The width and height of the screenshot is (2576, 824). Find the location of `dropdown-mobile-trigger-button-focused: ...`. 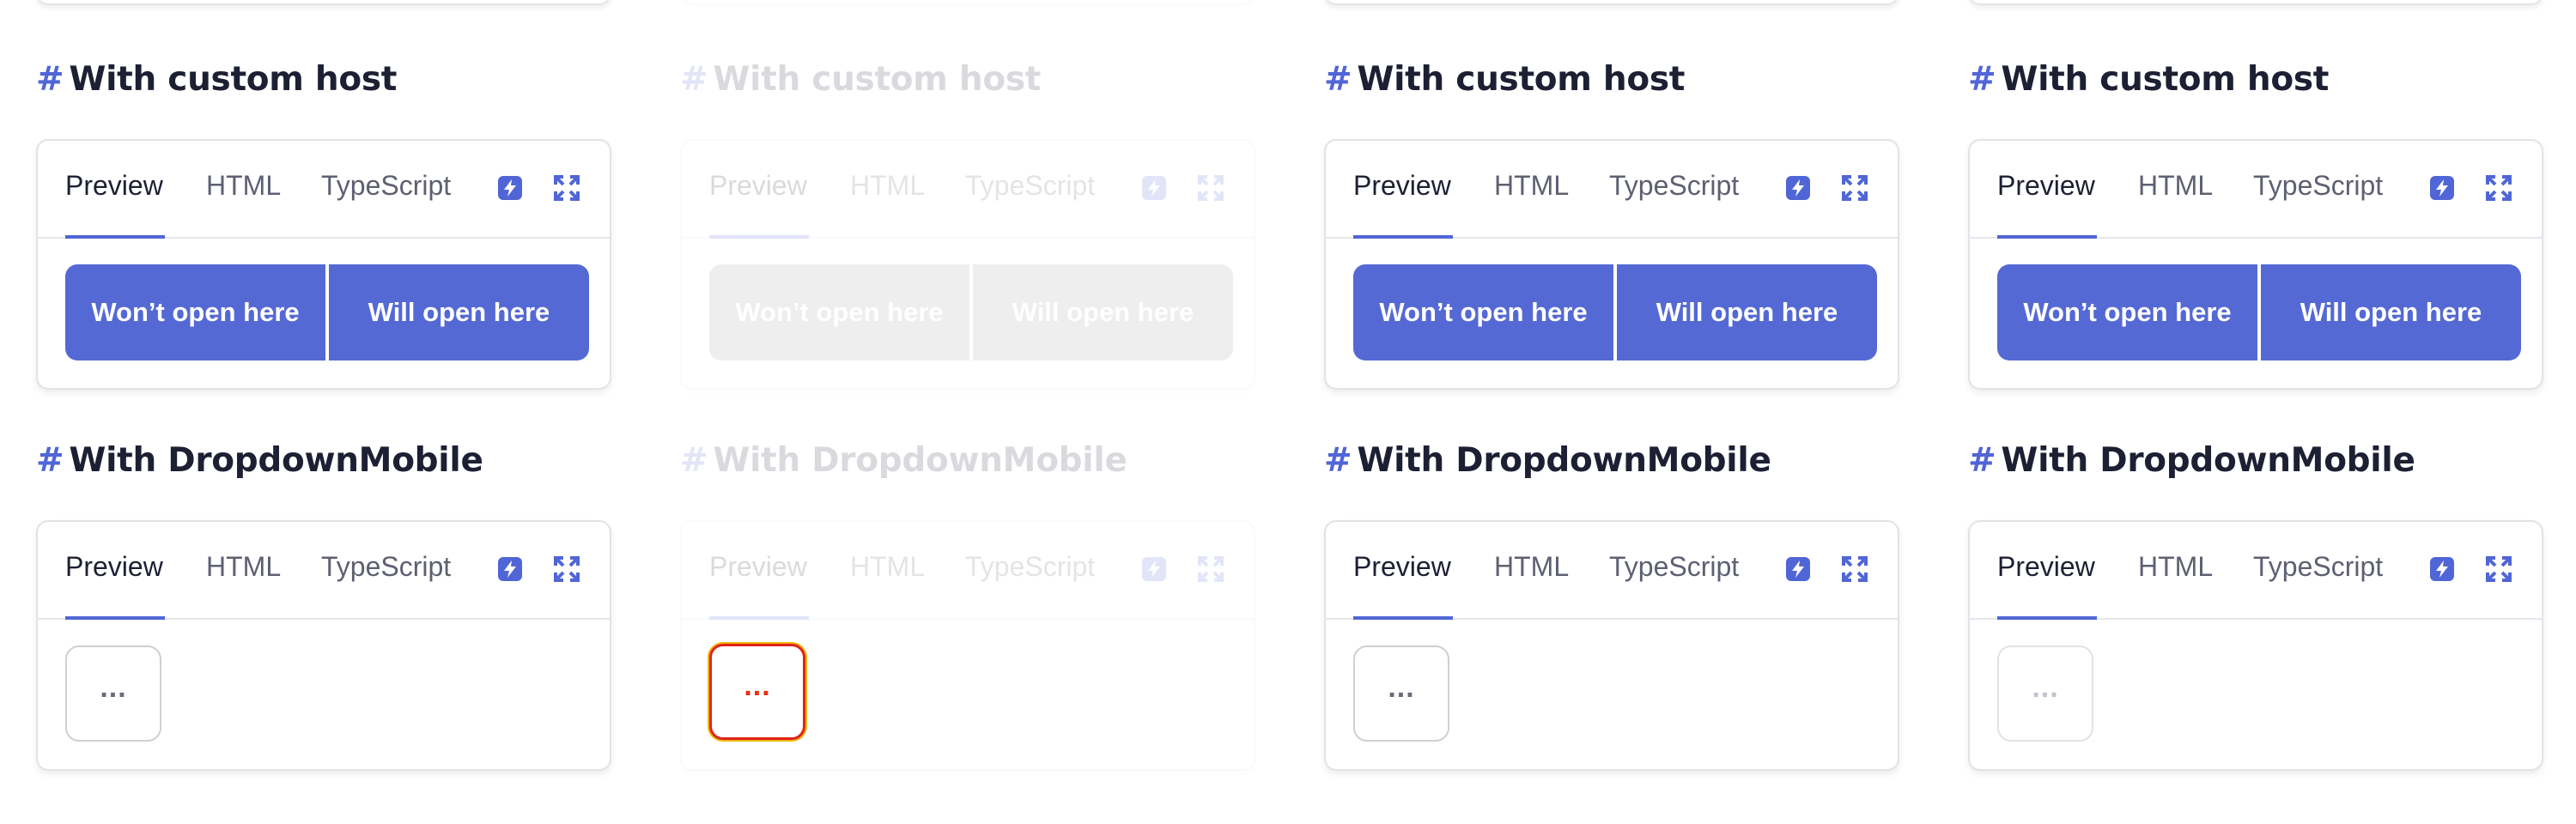

dropdown-mobile-trigger-button-focused: ... is located at coordinates (757, 692).